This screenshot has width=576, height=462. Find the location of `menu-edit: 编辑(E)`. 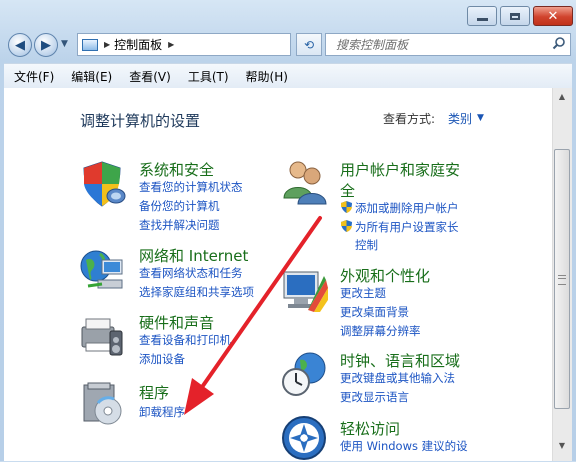

menu-edit: 编辑(E) is located at coordinates (90, 76).